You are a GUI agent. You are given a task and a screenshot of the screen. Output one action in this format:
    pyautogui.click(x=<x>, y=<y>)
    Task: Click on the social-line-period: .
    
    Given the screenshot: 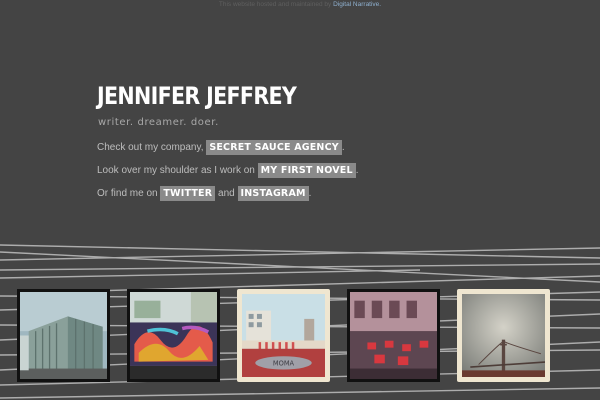 What is the action you would take?
    pyautogui.click(x=310, y=193)
    